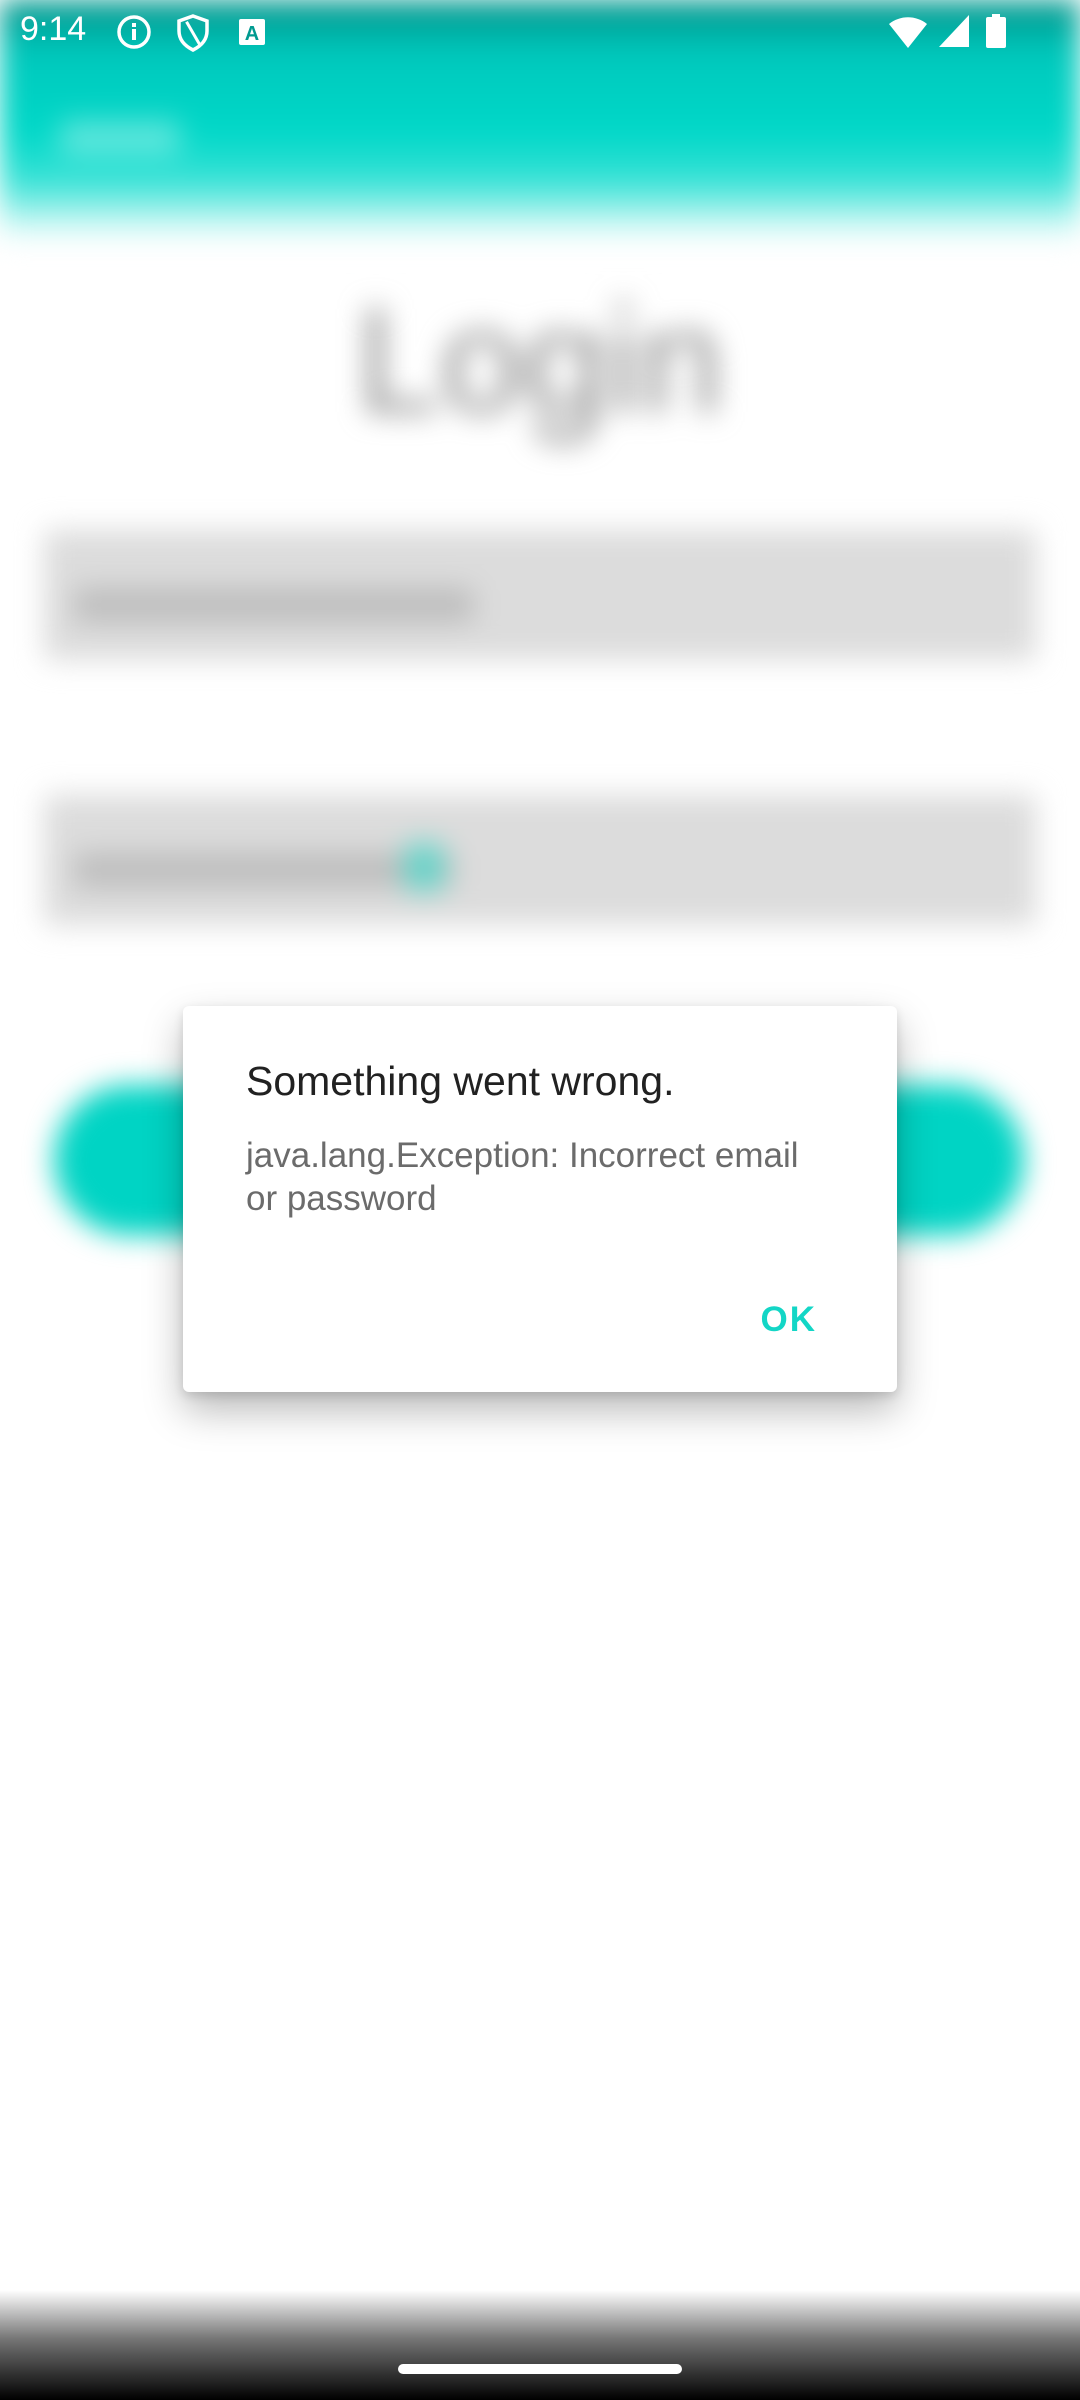 The width and height of the screenshot is (1080, 2400). What do you see at coordinates (540, 360) in the screenshot?
I see `login-title: Login` at bounding box center [540, 360].